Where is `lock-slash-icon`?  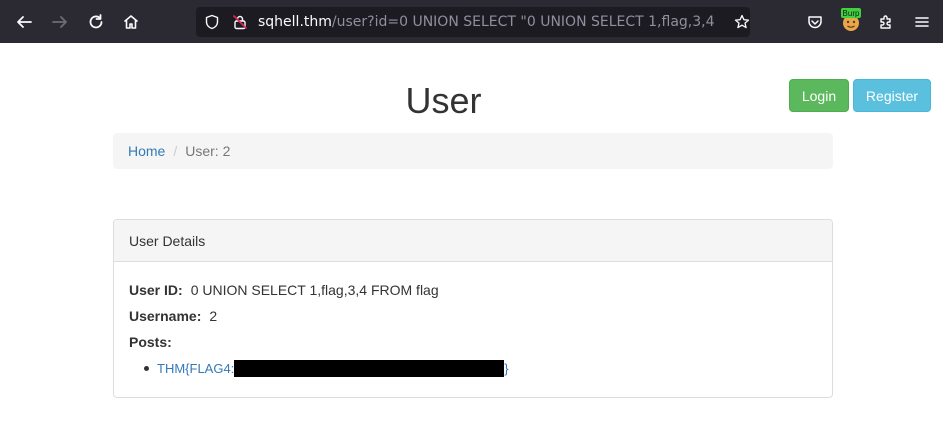 lock-slash-icon is located at coordinates (240, 22).